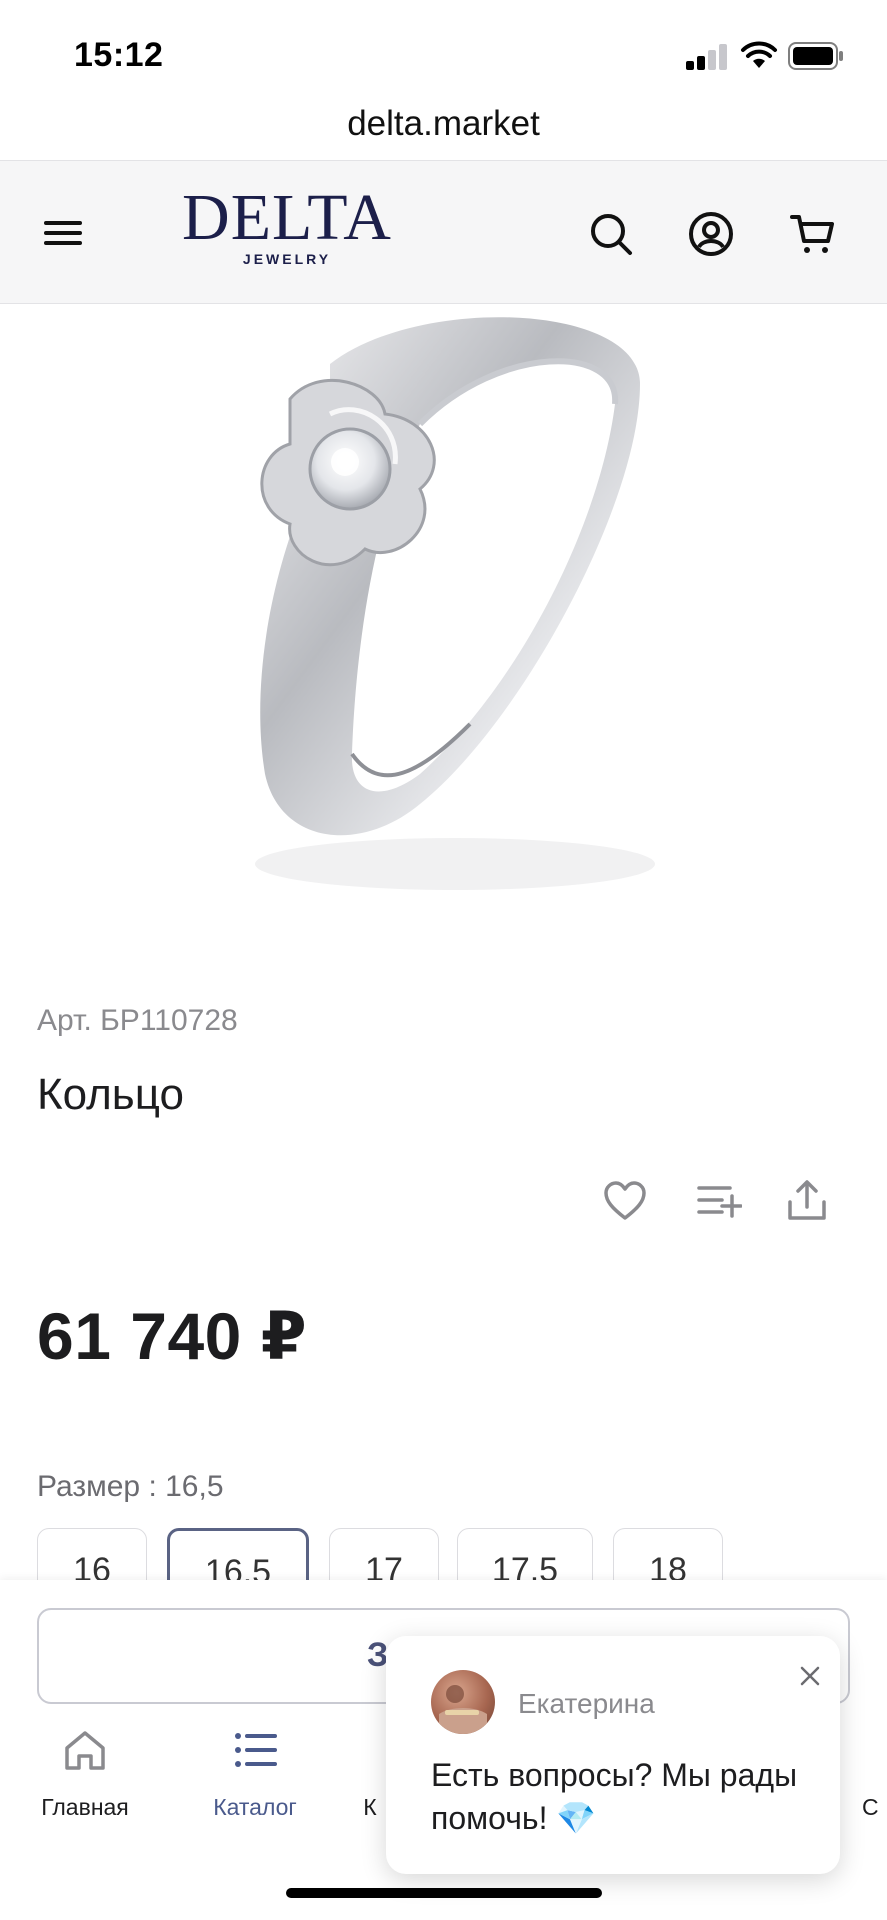 This screenshot has height=1920, width=887. What do you see at coordinates (287, 217) in the screenshot?
I see `logo-main-text: DELTA` at bounding box center [287, 217].